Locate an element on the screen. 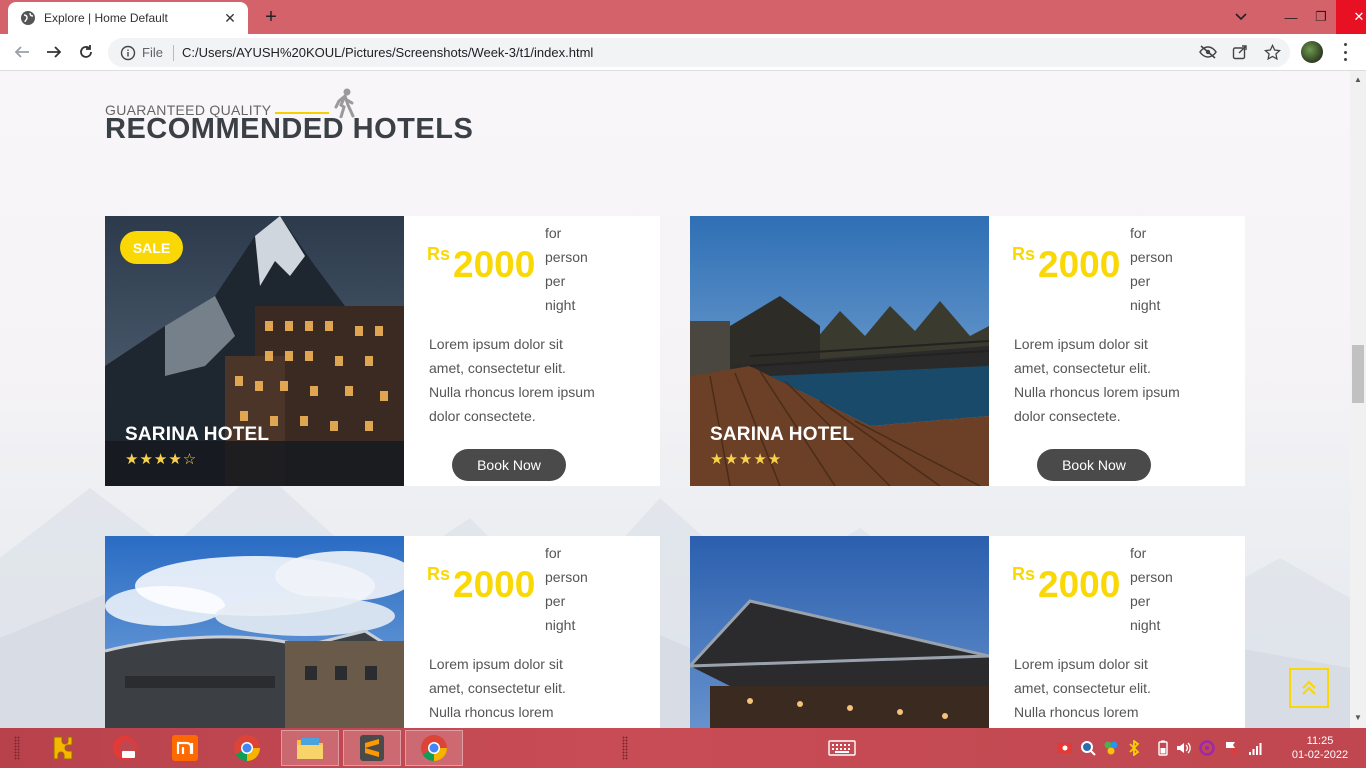  photos-tray-icon is located at coordinates (1111, 748).